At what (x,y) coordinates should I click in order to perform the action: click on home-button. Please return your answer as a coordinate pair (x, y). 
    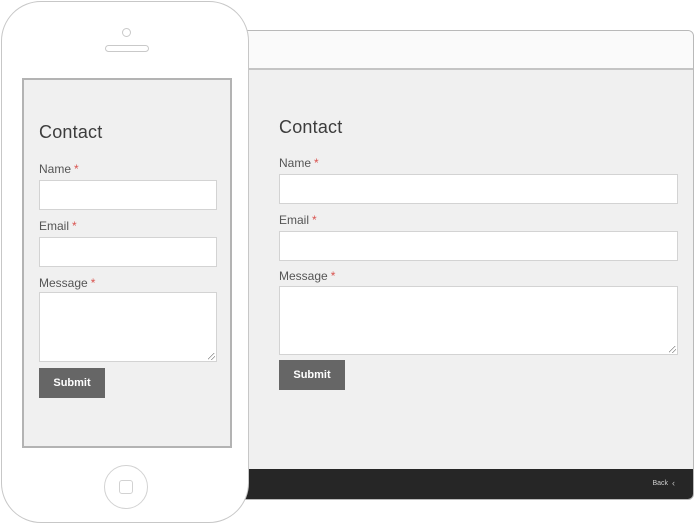
    Looking at the image, I should click on (126, 487).